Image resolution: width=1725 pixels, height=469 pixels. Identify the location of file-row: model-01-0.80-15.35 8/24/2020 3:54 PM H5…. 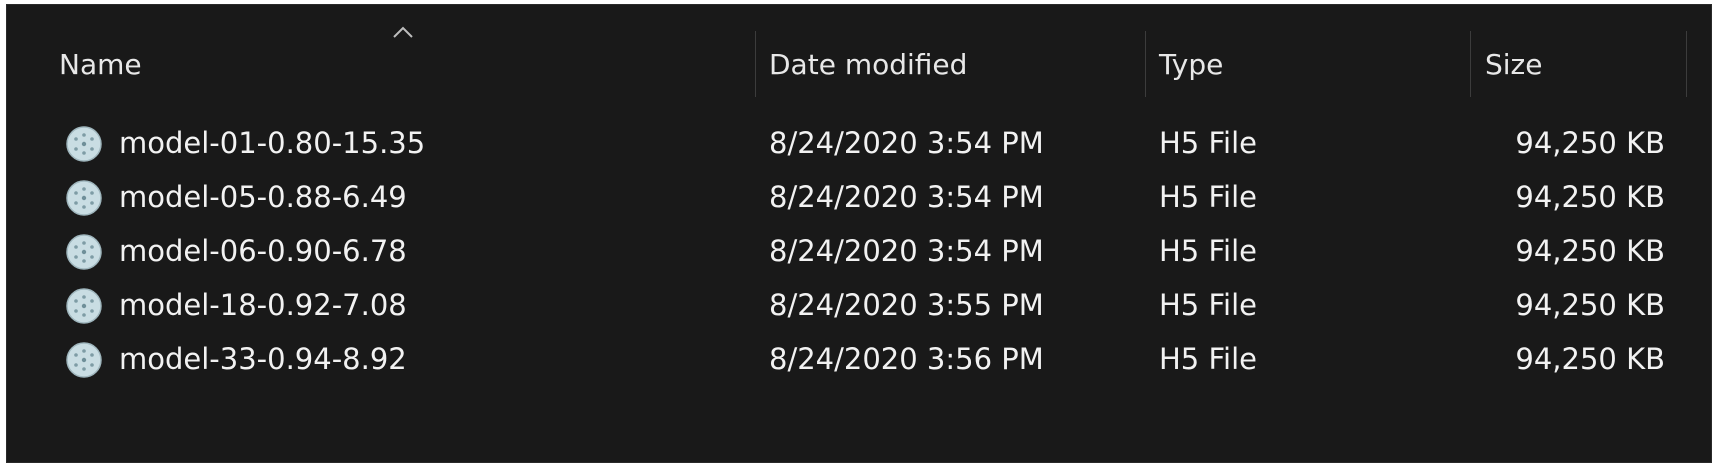
(859, 143).